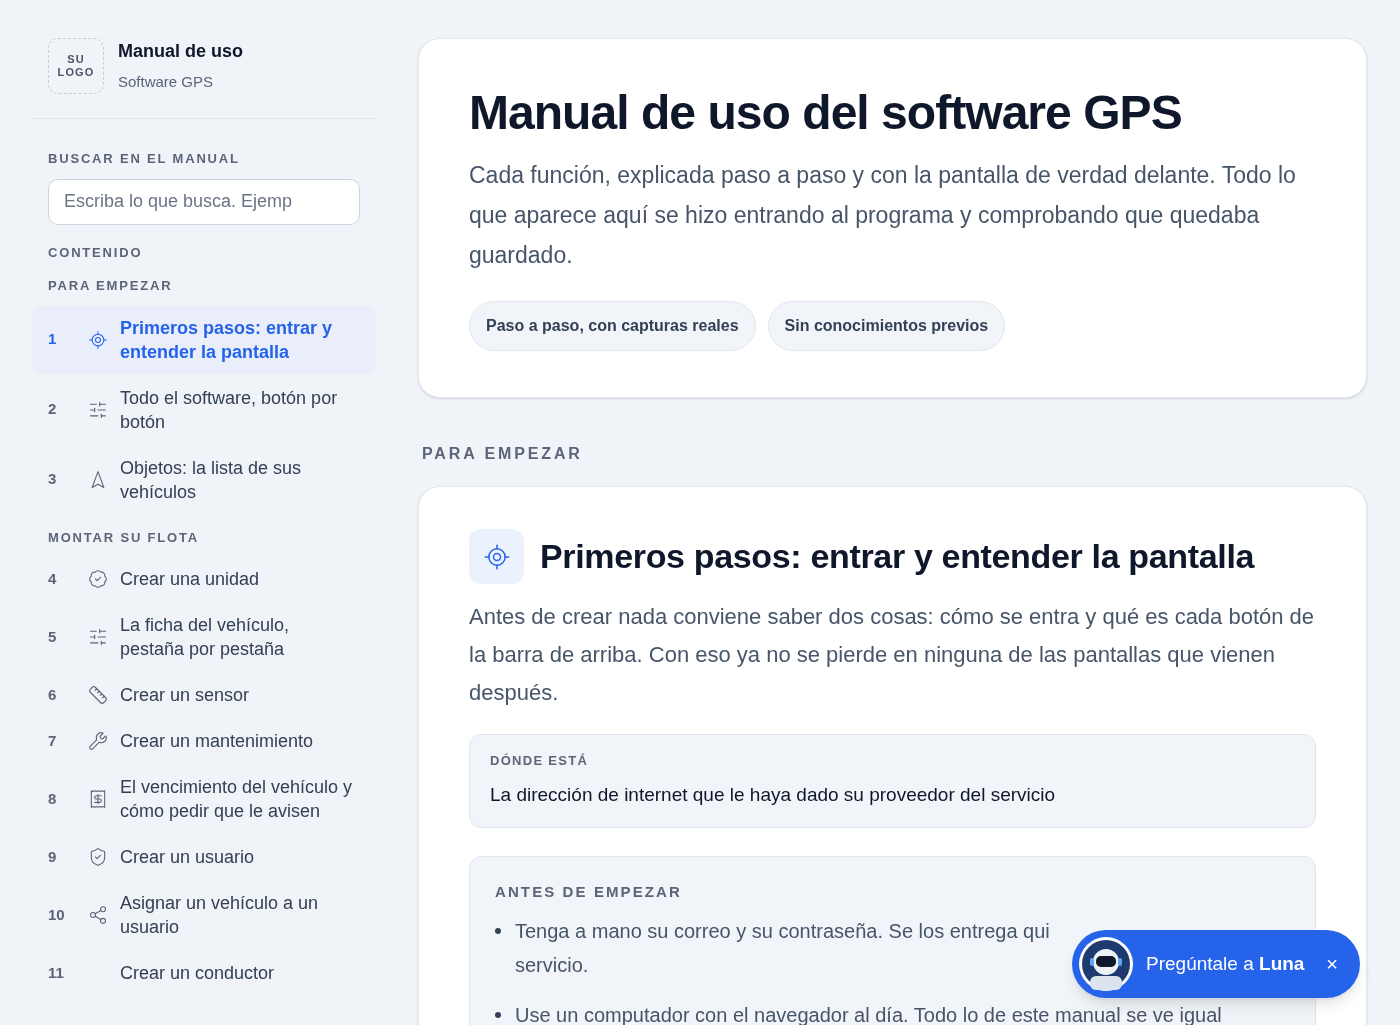 This screenshot has height=1025, width=1400. I want to click on app-title: Manual de uso, so click(180, 52).